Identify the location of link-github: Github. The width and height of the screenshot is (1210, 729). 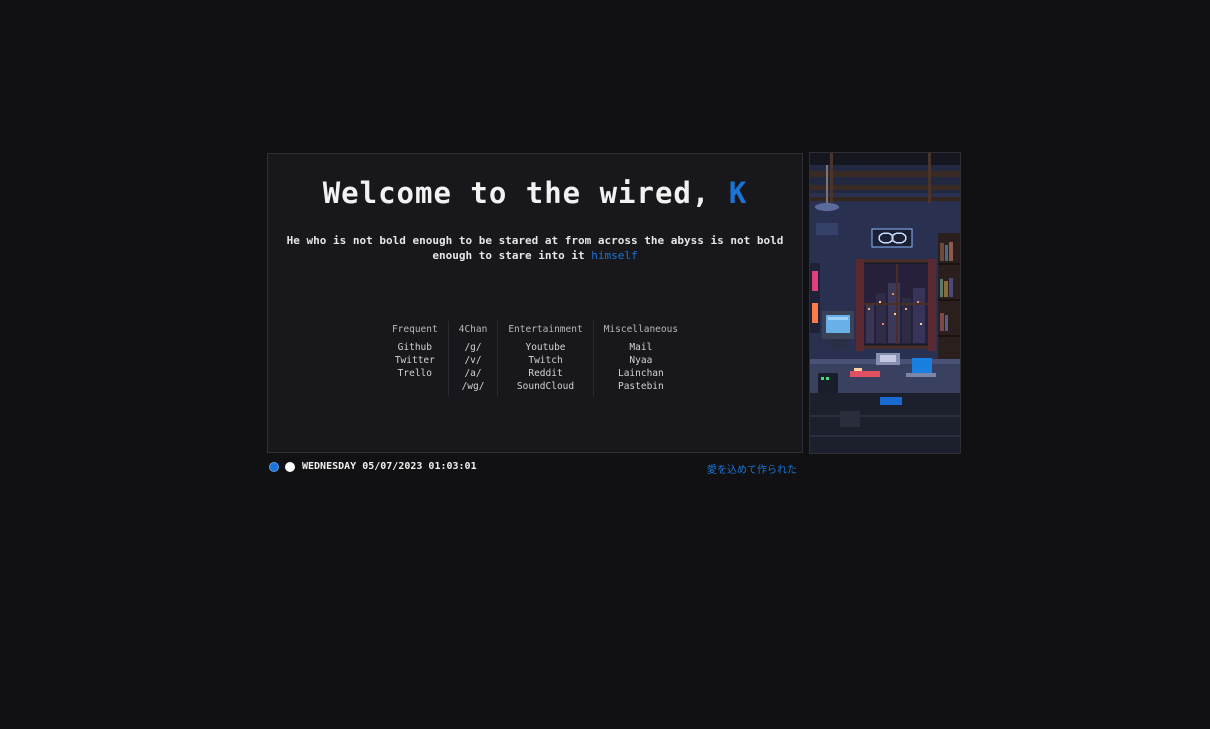
(415, 347).